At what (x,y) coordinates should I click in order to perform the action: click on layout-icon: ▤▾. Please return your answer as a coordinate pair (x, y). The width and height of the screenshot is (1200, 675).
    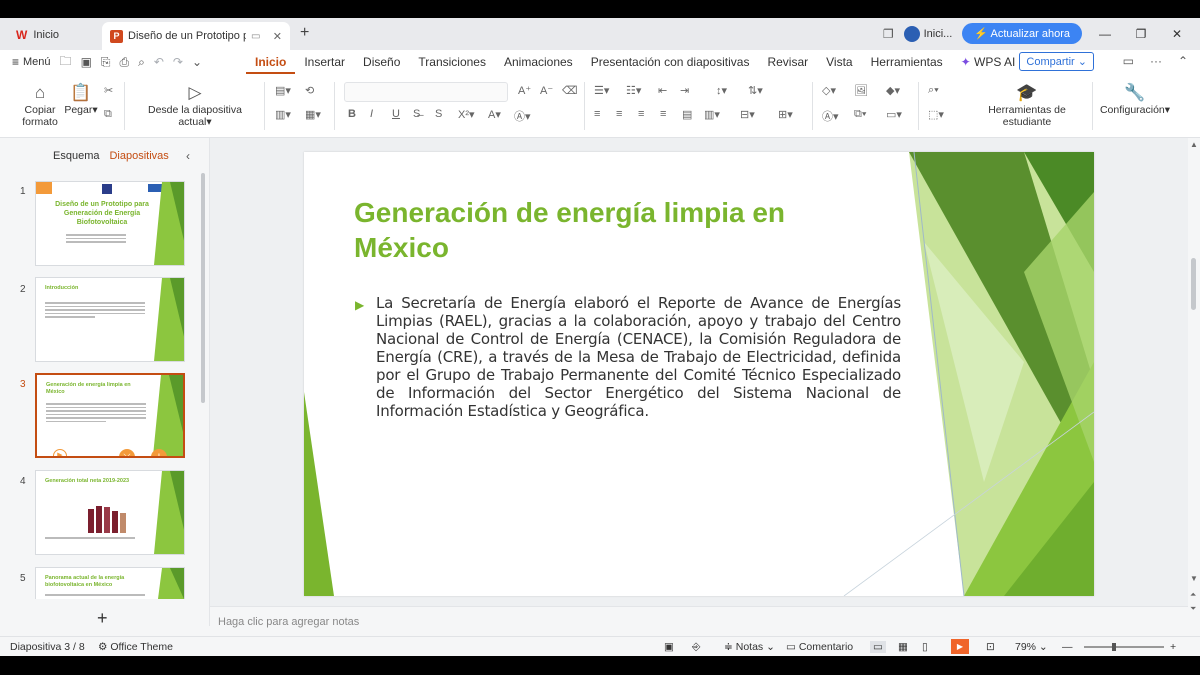
    Looking at the image, I should click on (283, 90).